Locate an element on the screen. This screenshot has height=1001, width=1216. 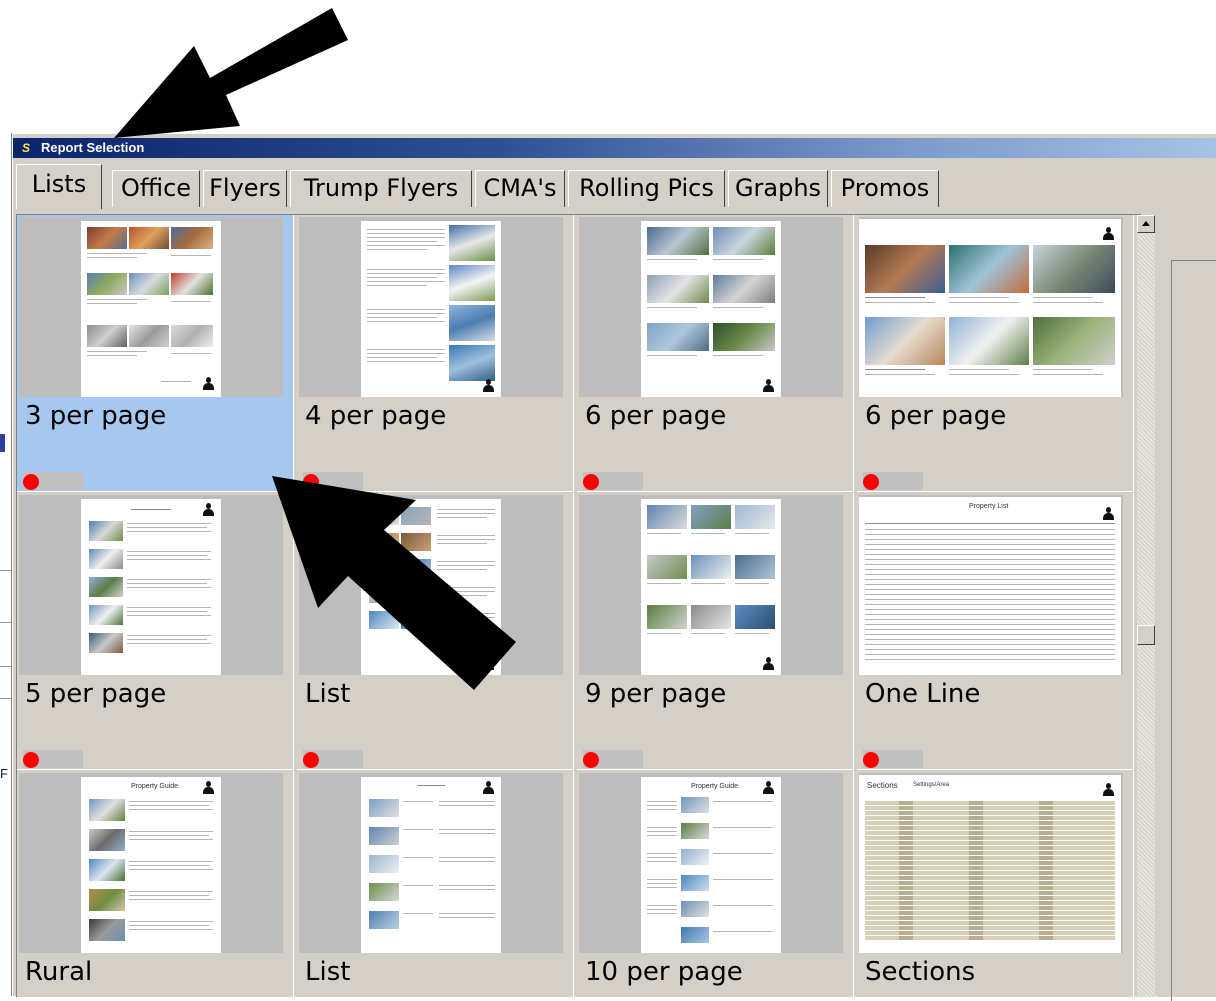
preview-panel is located at coordinates (1186, 608).